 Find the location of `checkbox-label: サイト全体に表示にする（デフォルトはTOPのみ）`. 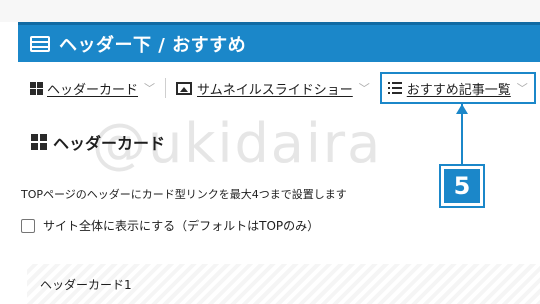

checkbox-label: サイト全体に表示にする（デフォルトはTOPのみ） is located at coordinates (181, 226).